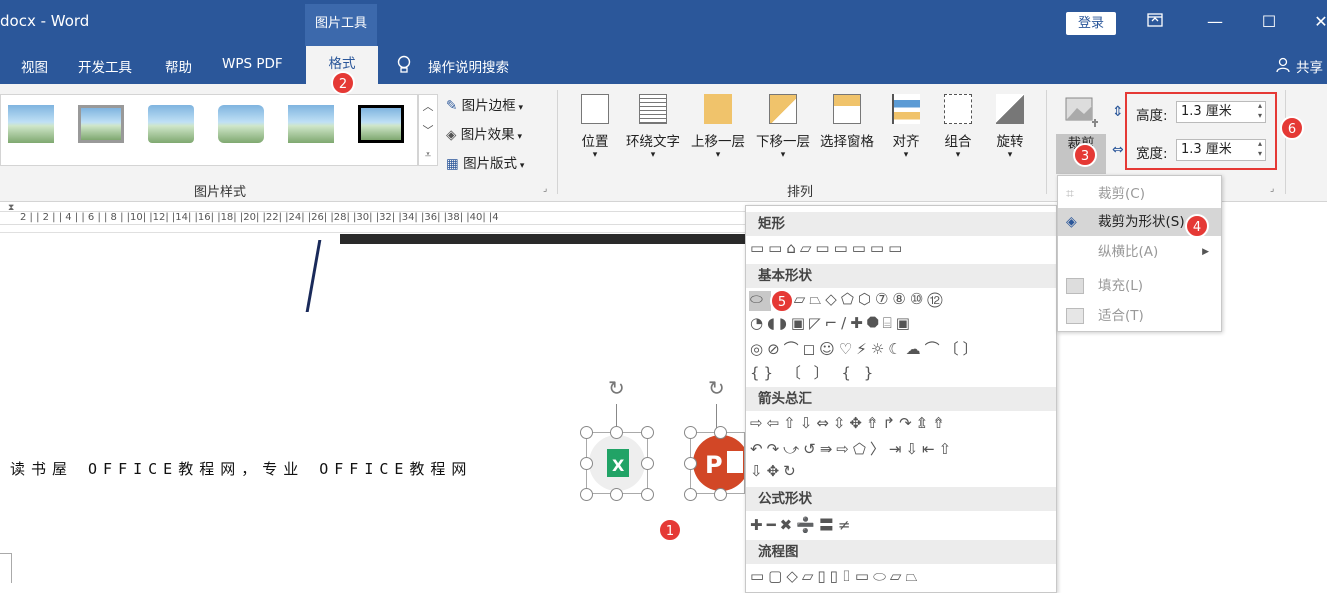  Describe the element at coordinates (1118, 150) in the screenshot. I see `width-icon: ⇔` at that location.